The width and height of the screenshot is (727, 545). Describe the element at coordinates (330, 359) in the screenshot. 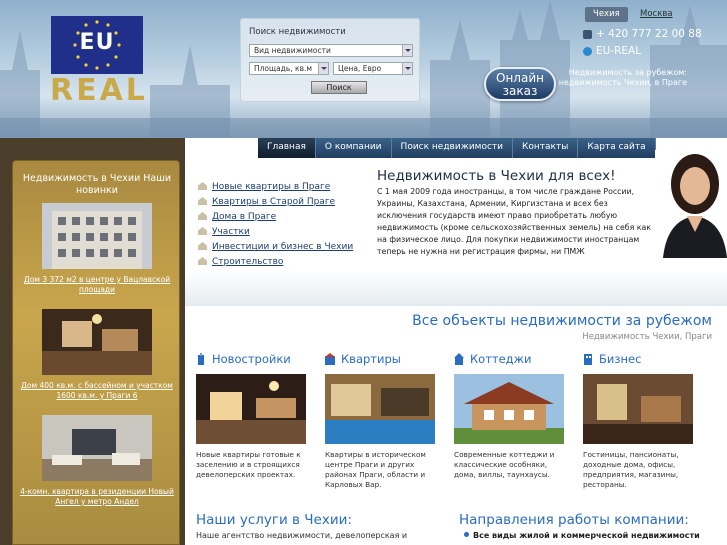

I see `apartment-icon` at that location.